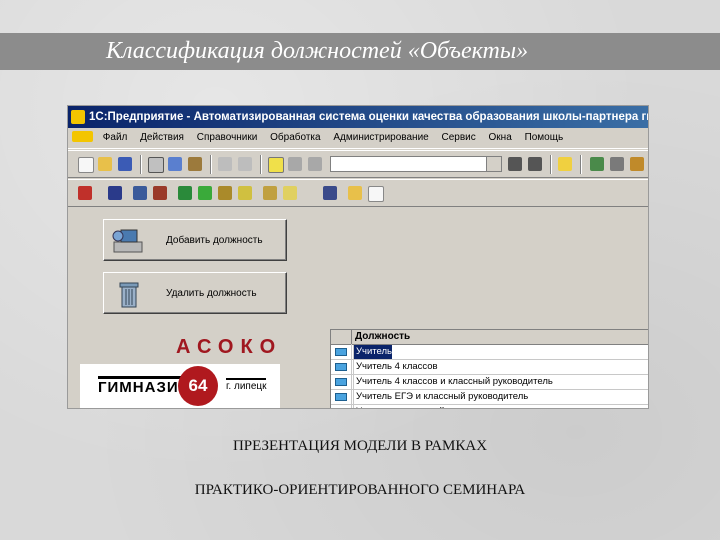 The width and height of the screenshot is (720, 540). What do you see at coordinates (225, 164) in the screenshot?
I see `print-icon` at bounding box center [225, 164].